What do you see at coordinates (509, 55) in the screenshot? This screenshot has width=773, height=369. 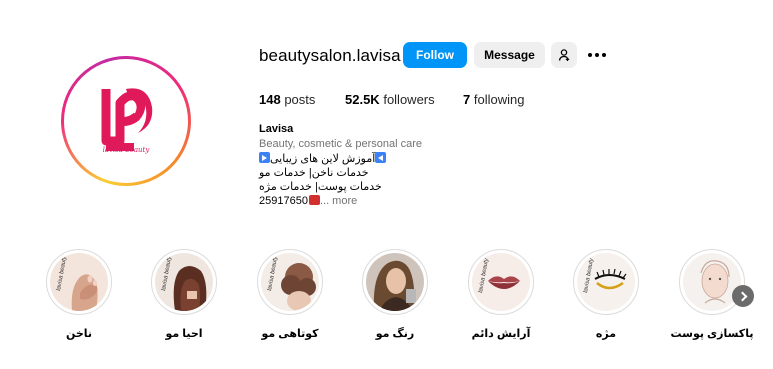 I see `message-button: Message` at bounding box center [509, 55].